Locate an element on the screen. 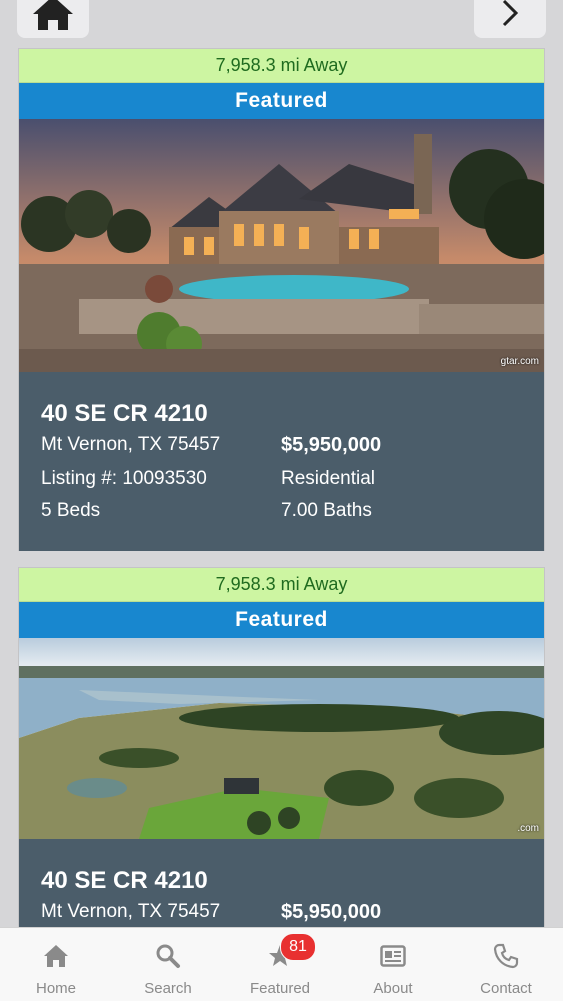 This screenshot has width=563, height=1001. tab-bar: Home Search Featured 81 About Contact is located at coordinates (281, 964).